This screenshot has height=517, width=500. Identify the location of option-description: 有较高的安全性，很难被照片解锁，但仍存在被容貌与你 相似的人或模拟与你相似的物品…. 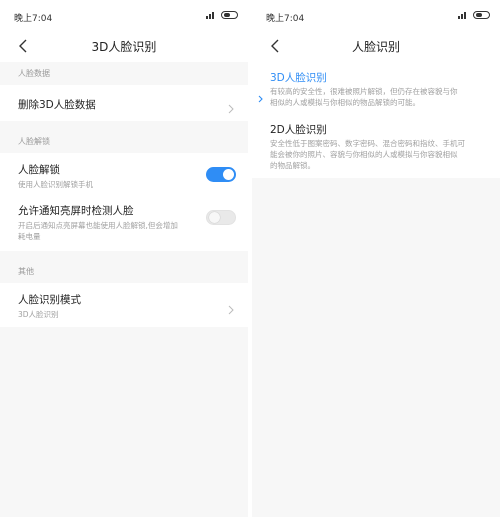
(364, 97).